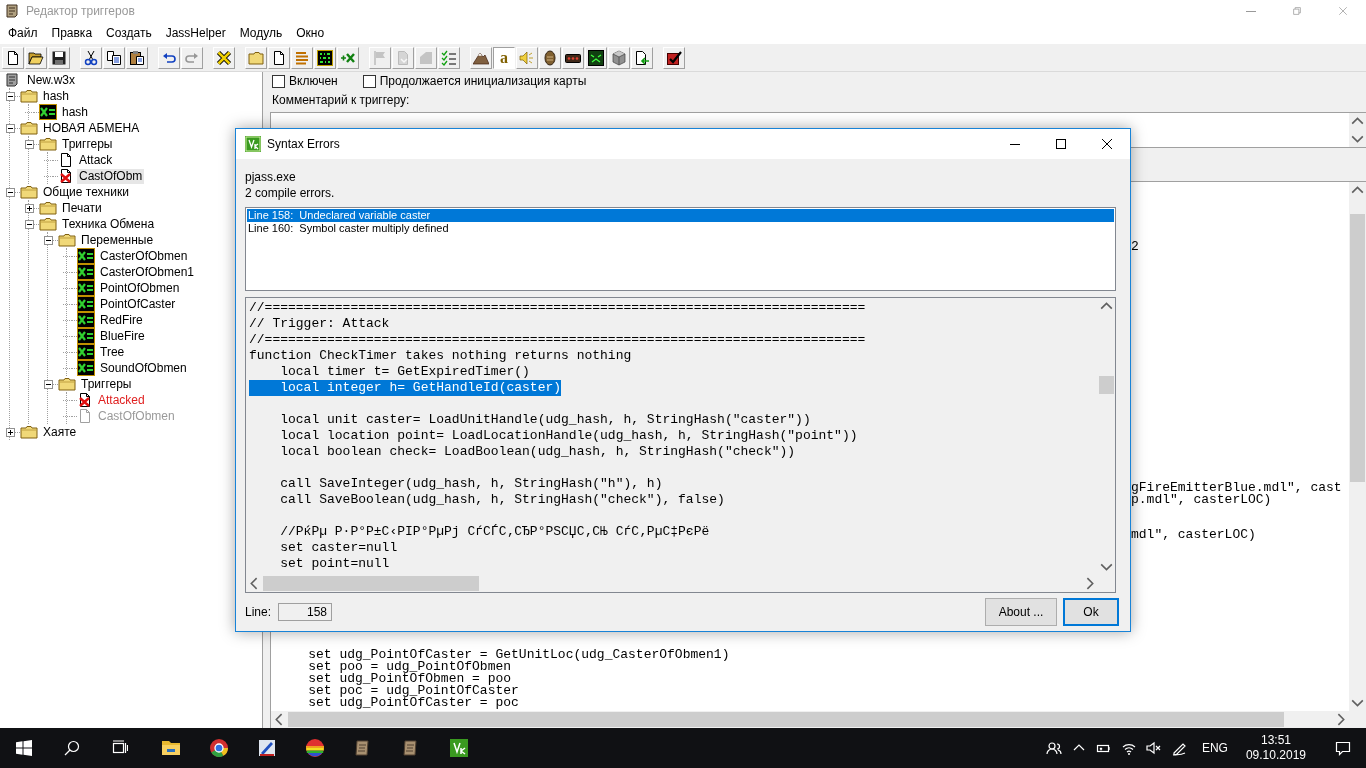 Image resolution: width=1366 pixels, height=768 pixels. I want to click on code-line: set udg_PointOfCaster = GetUnitLoc(udg_CasterOfObmen1), so click(518, 655).